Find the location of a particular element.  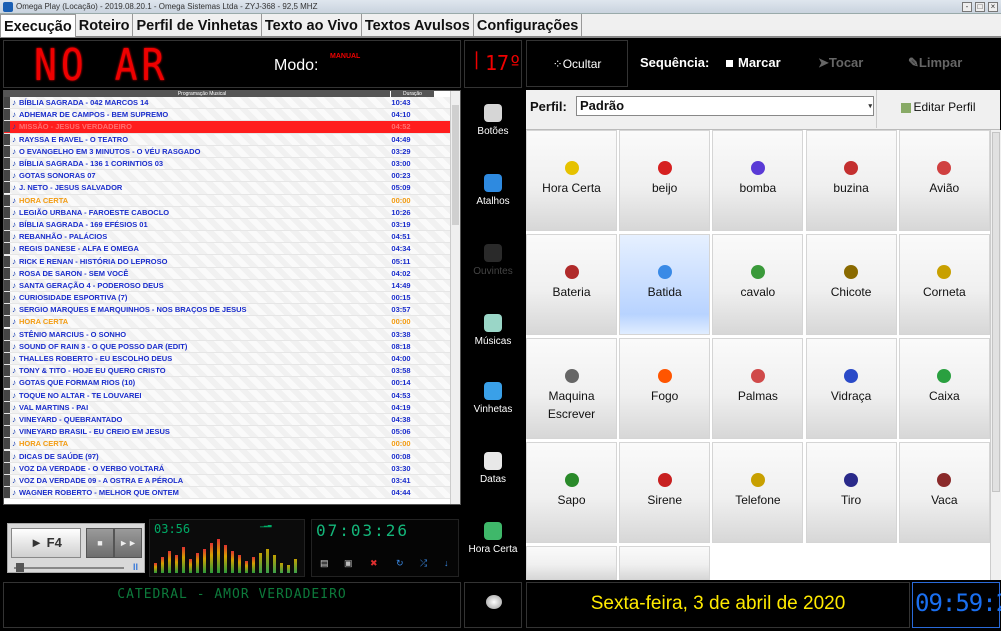

table-row: ♪ VINEYARD - QUEBRANTADO 04:38 is located at coordinates (232, 420).